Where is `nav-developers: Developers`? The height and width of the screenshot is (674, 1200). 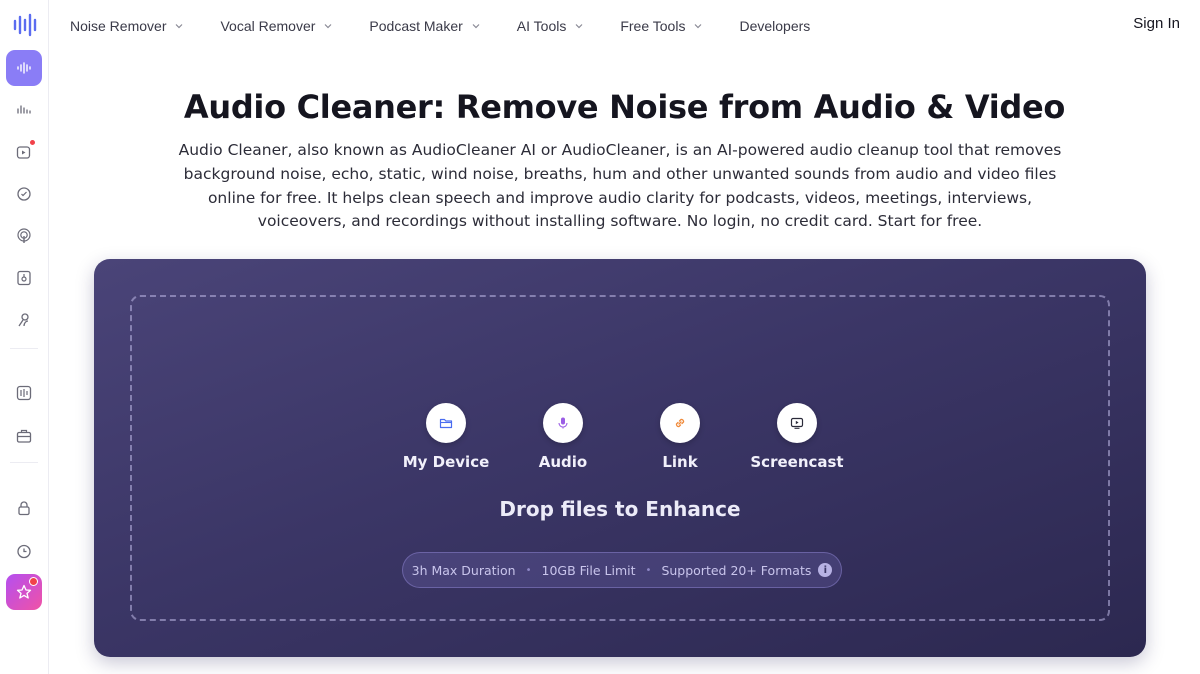
nav-developers: Developers is located at coordinates (774, 26).